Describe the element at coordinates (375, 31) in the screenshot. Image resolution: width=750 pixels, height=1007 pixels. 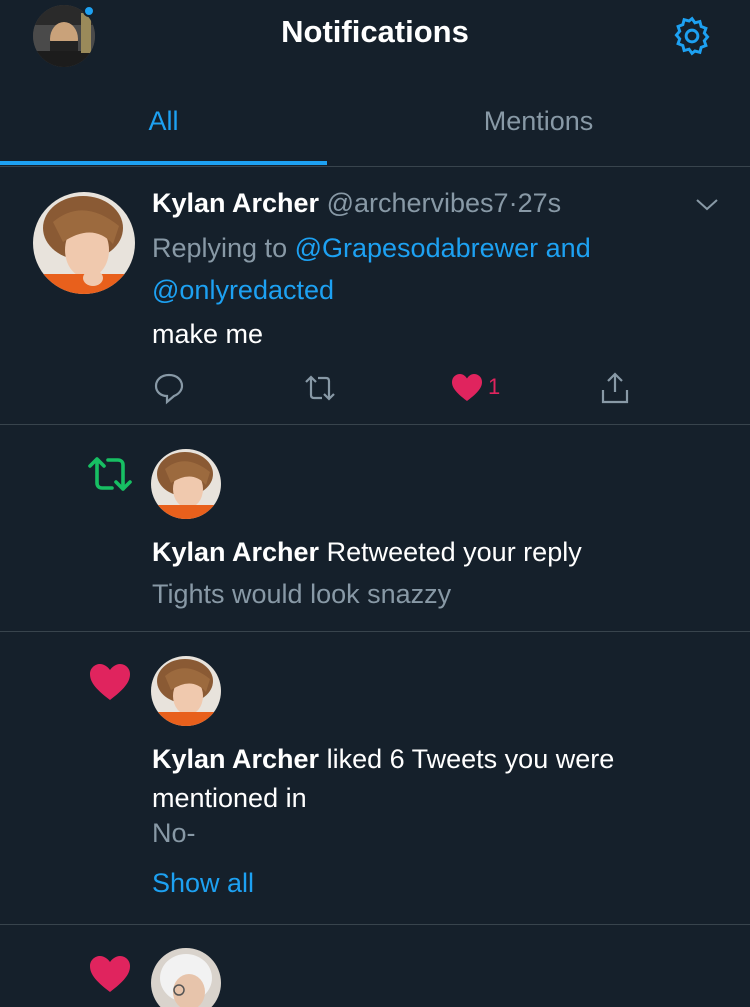
I see `page-title: Notifications` at that location.